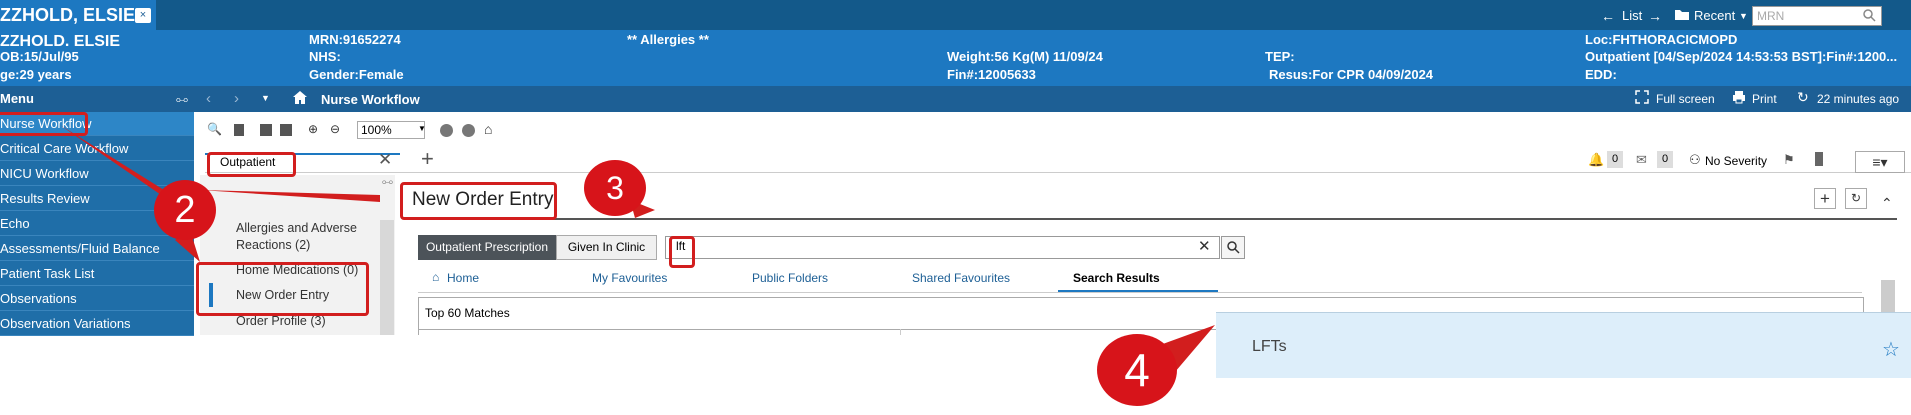 This screenshot has height=415, width=1911. What do you see at coordinates (185, 210) in the screenshot?
I see `step-badge-2: 2` at bounding box center [185, 210].